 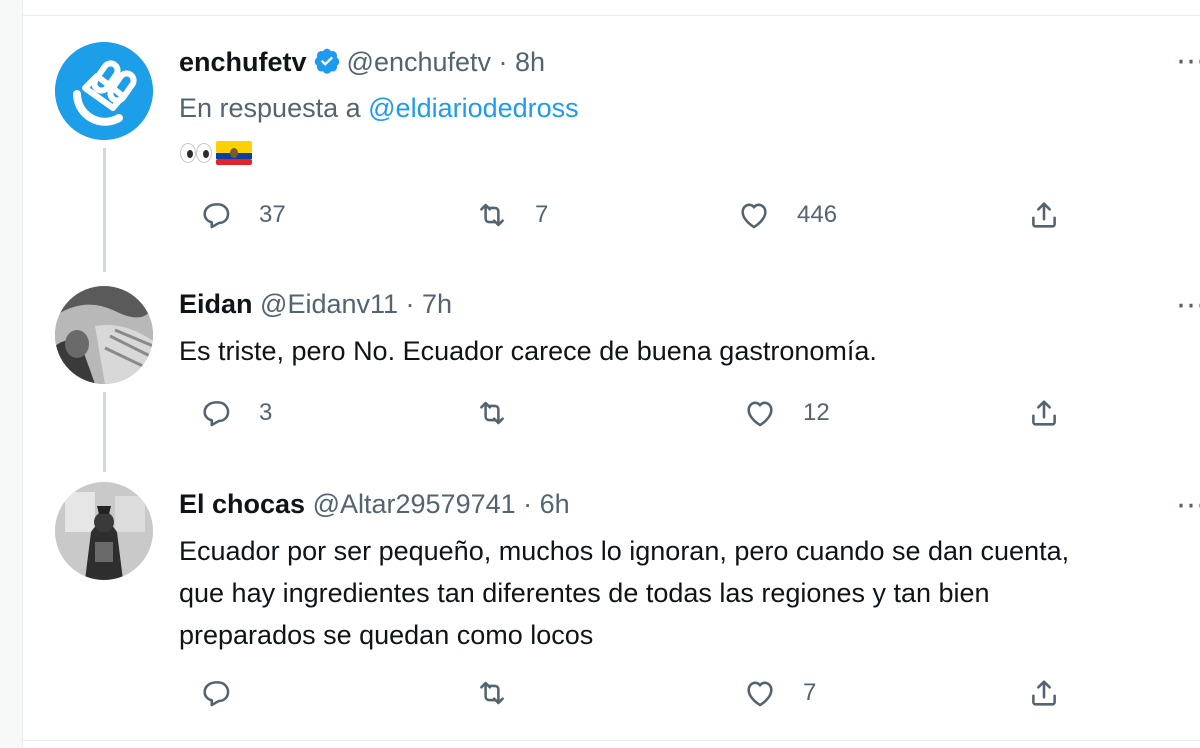 What do you see at coordinates (235, 413) in the screenshot?
I see `reply-button: 3` at bounding box center [235, 413].